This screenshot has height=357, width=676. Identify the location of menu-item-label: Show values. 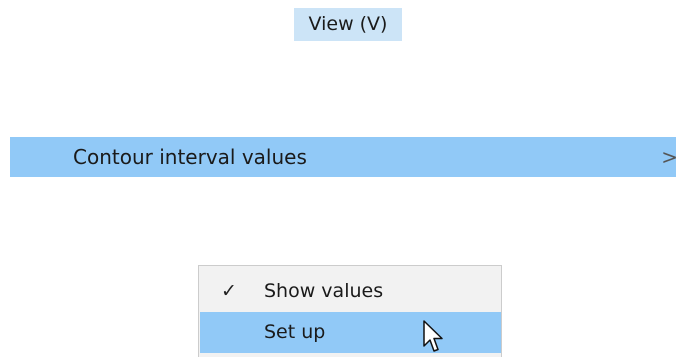
(324, 291).